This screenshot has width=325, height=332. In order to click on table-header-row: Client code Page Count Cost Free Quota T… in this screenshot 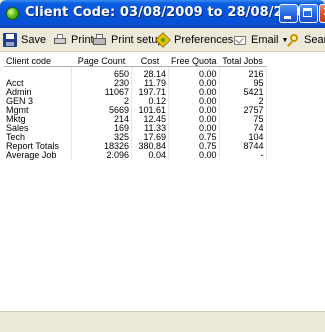, I will do `click(135, 61)`.